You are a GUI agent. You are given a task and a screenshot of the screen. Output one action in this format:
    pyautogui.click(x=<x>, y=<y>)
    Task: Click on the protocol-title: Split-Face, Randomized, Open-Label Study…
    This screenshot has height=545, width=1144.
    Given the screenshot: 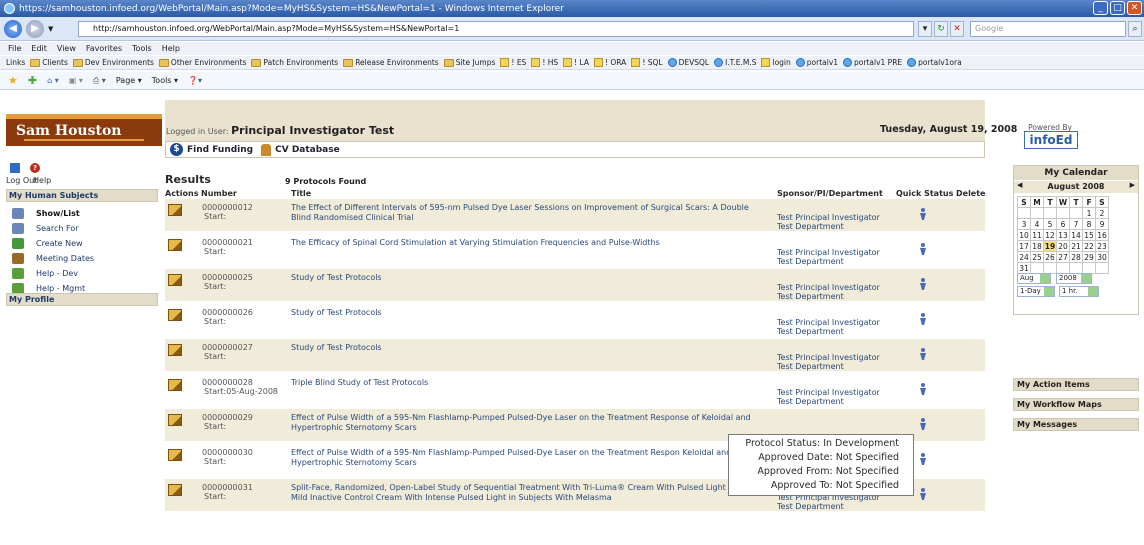 What is the action you would take?
    pyautogui.click(x=526, y=493)
    